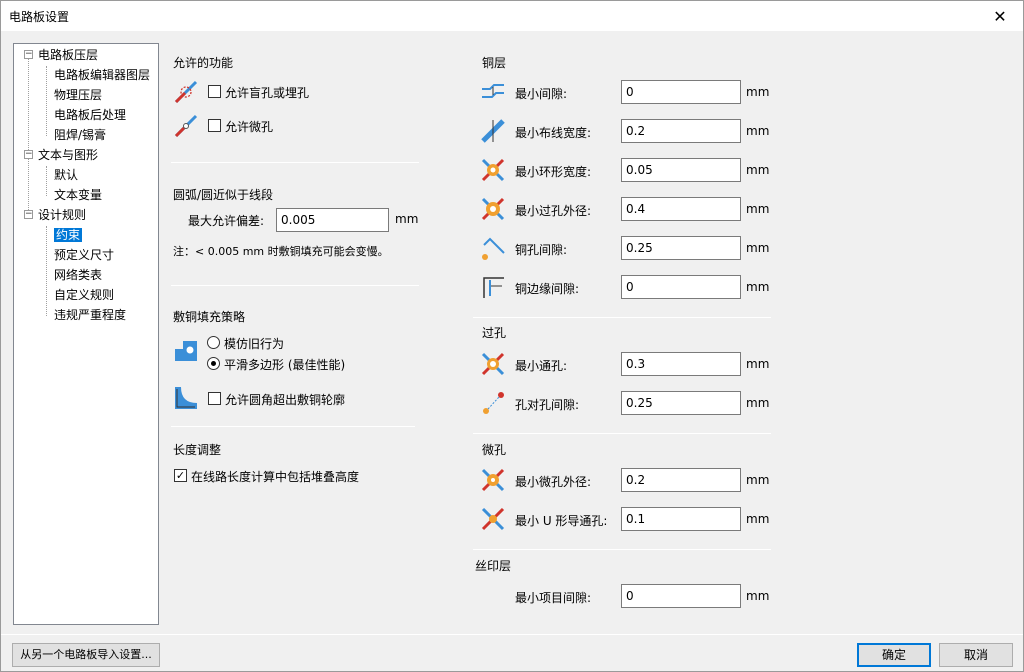  What do you see at coordinates (66, 175) in the screenshot?
I see `tree-item-defaults: 默认` at bounding box center [66, 175].